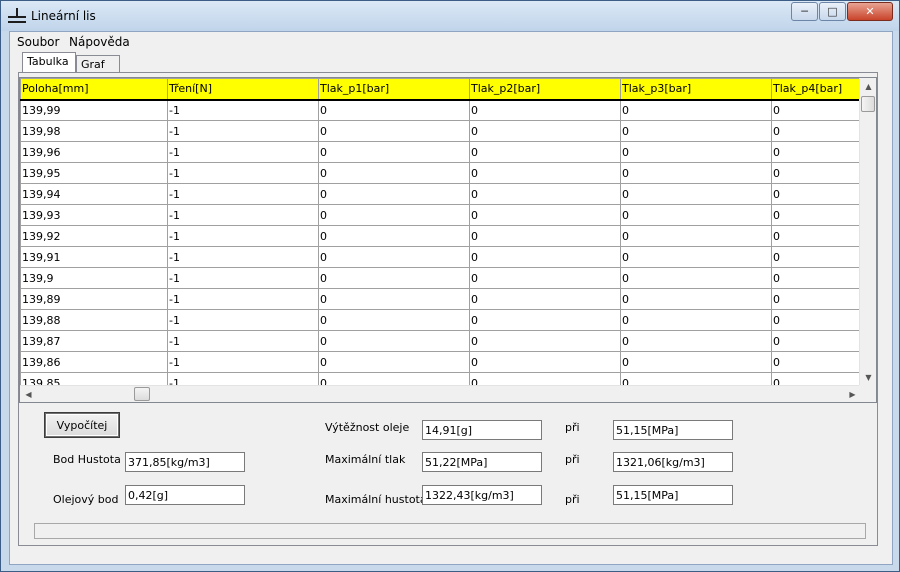  I want to click on table-row: 139,96 -1 0 0 0 0, so click(442, 152).